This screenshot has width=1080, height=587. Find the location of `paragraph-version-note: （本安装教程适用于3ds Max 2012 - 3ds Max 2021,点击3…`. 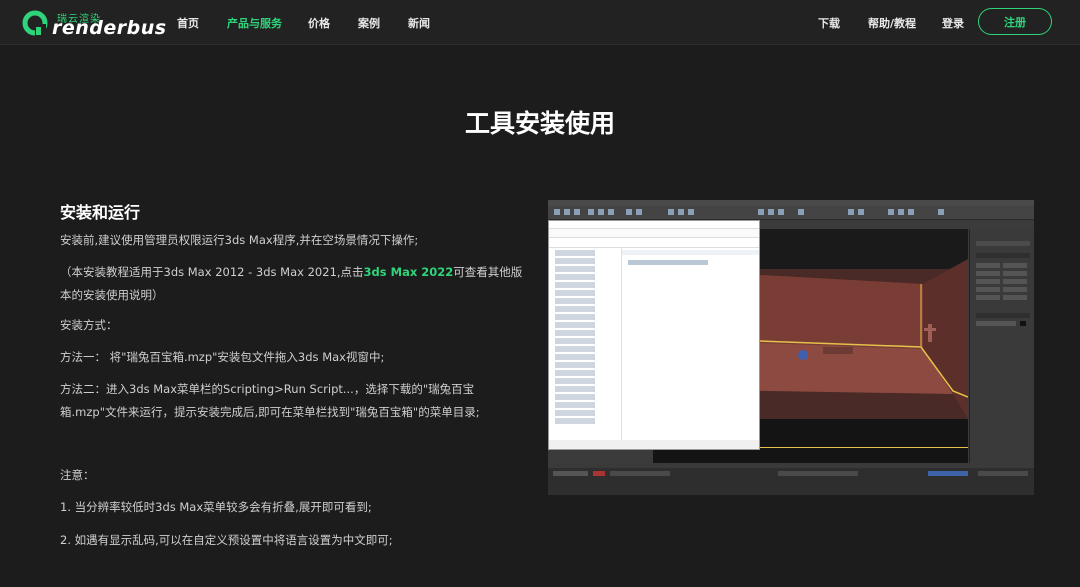

paragraph-version-note: （本安装教程适用于3ds Max 2012 - 3ds Max 2021,点击3… is located at coordinates (295, 284).